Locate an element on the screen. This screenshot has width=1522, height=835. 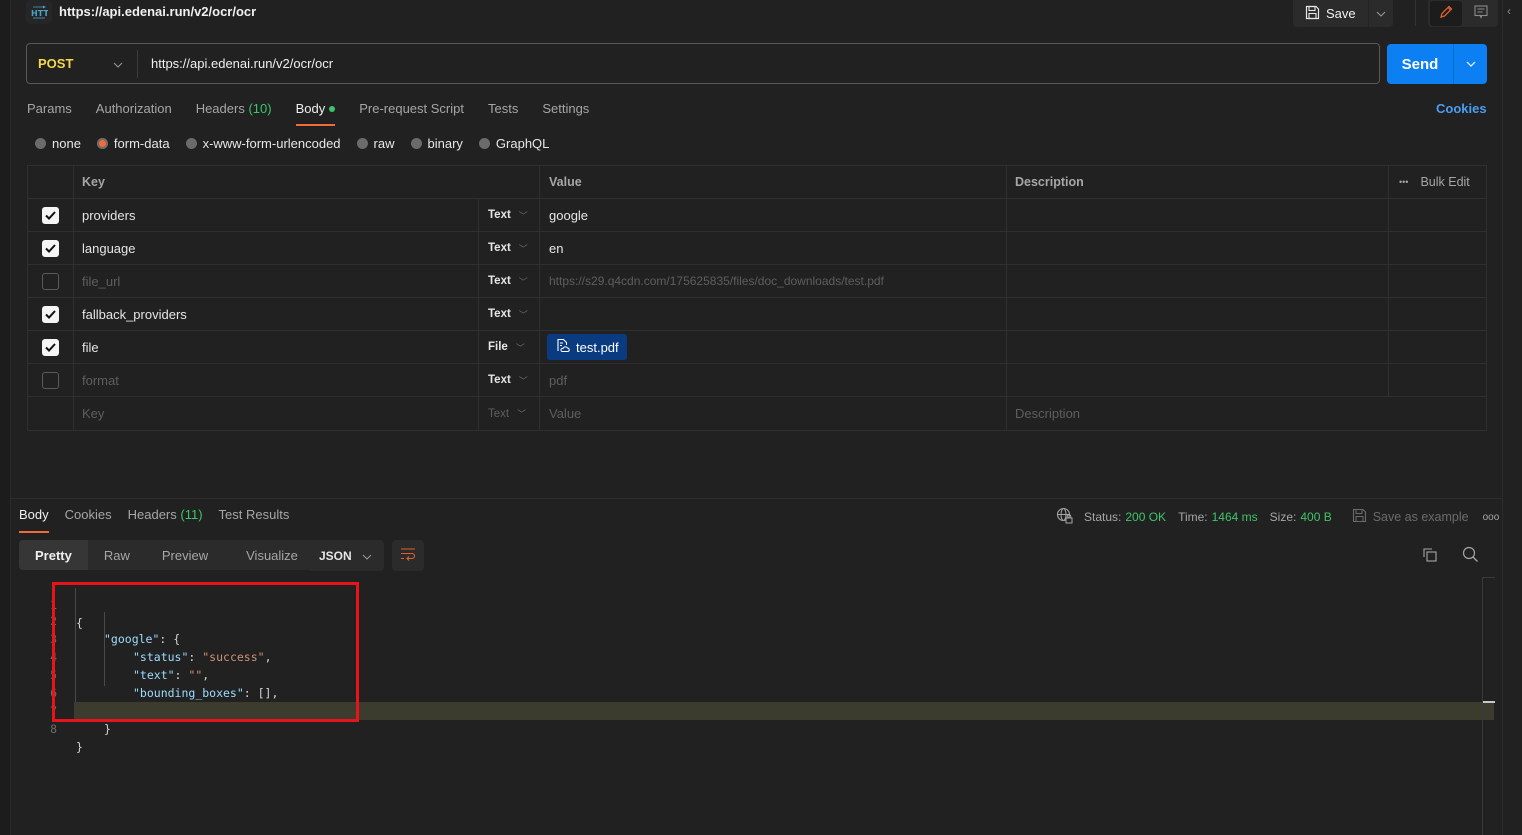
save-button: Save is located at coordinates (1331, 13).